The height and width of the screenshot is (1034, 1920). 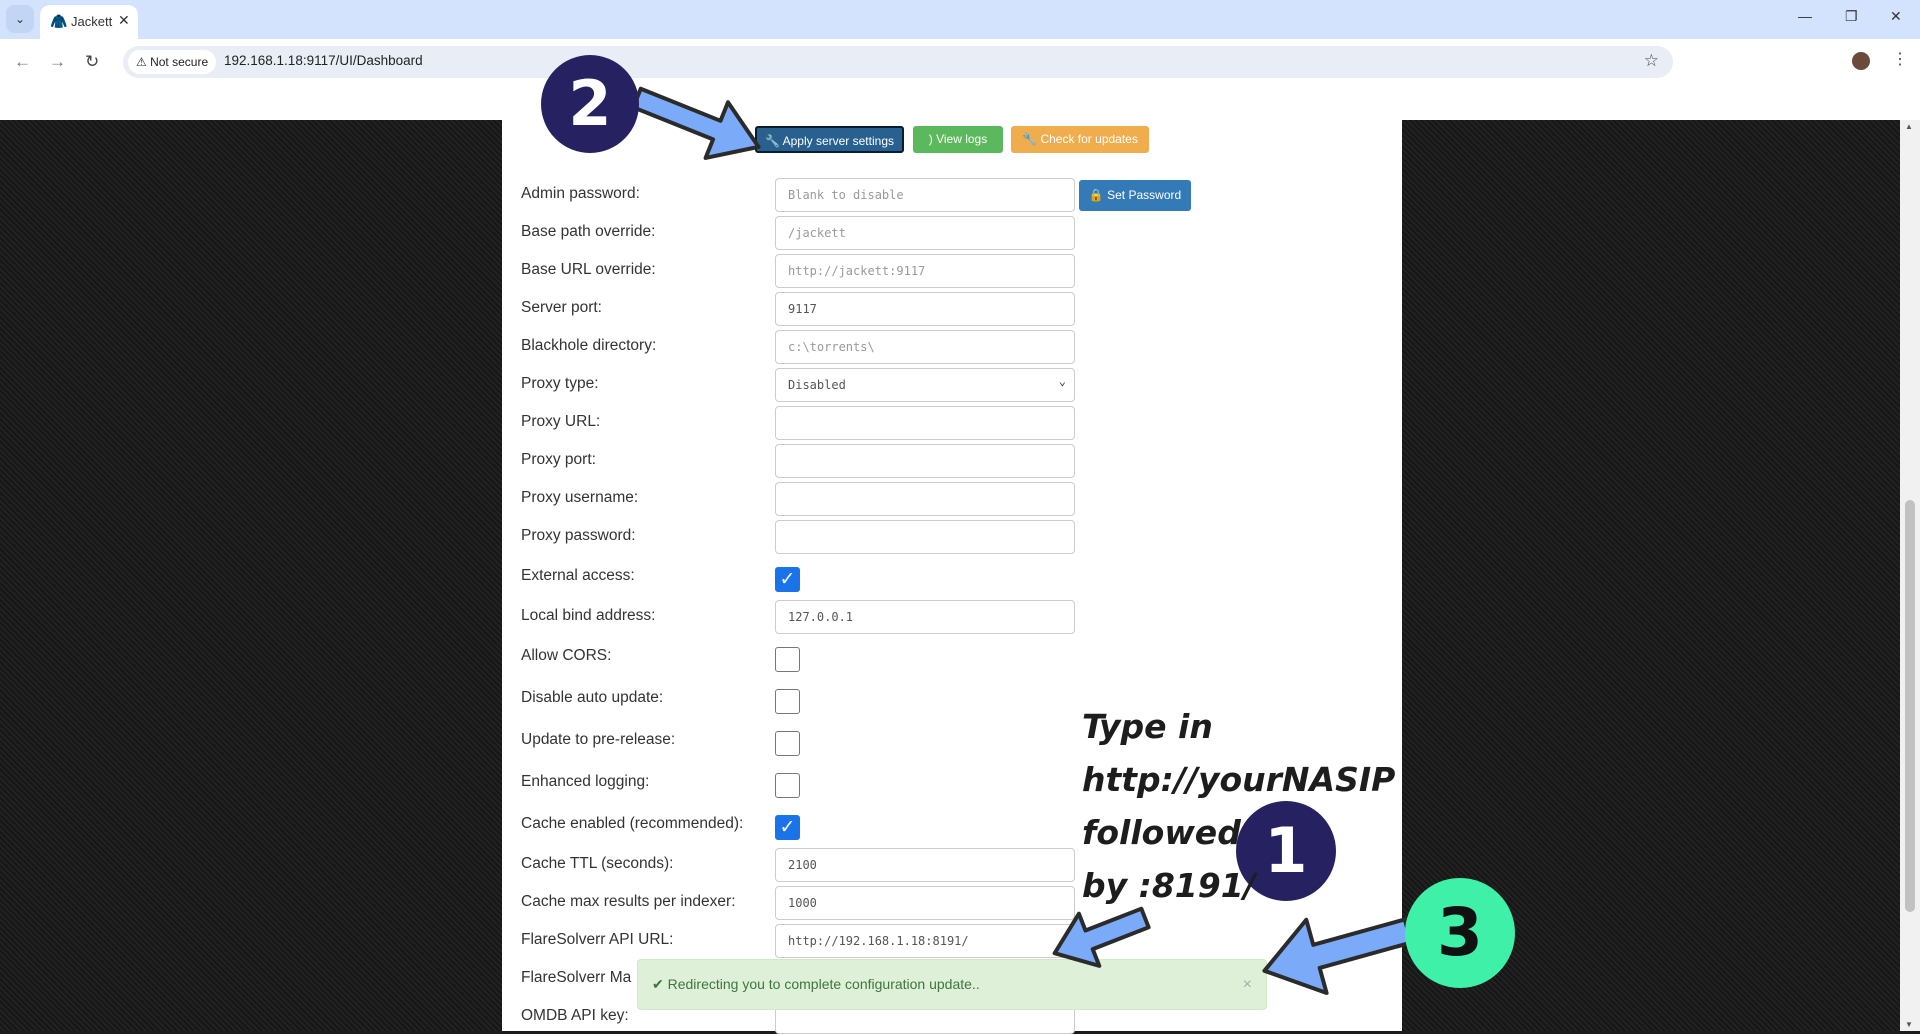 What do you see at coordinates (1460, 933) in the screenshot?
I see `step-3-badge: 3` at bounding box center [1460, 933].